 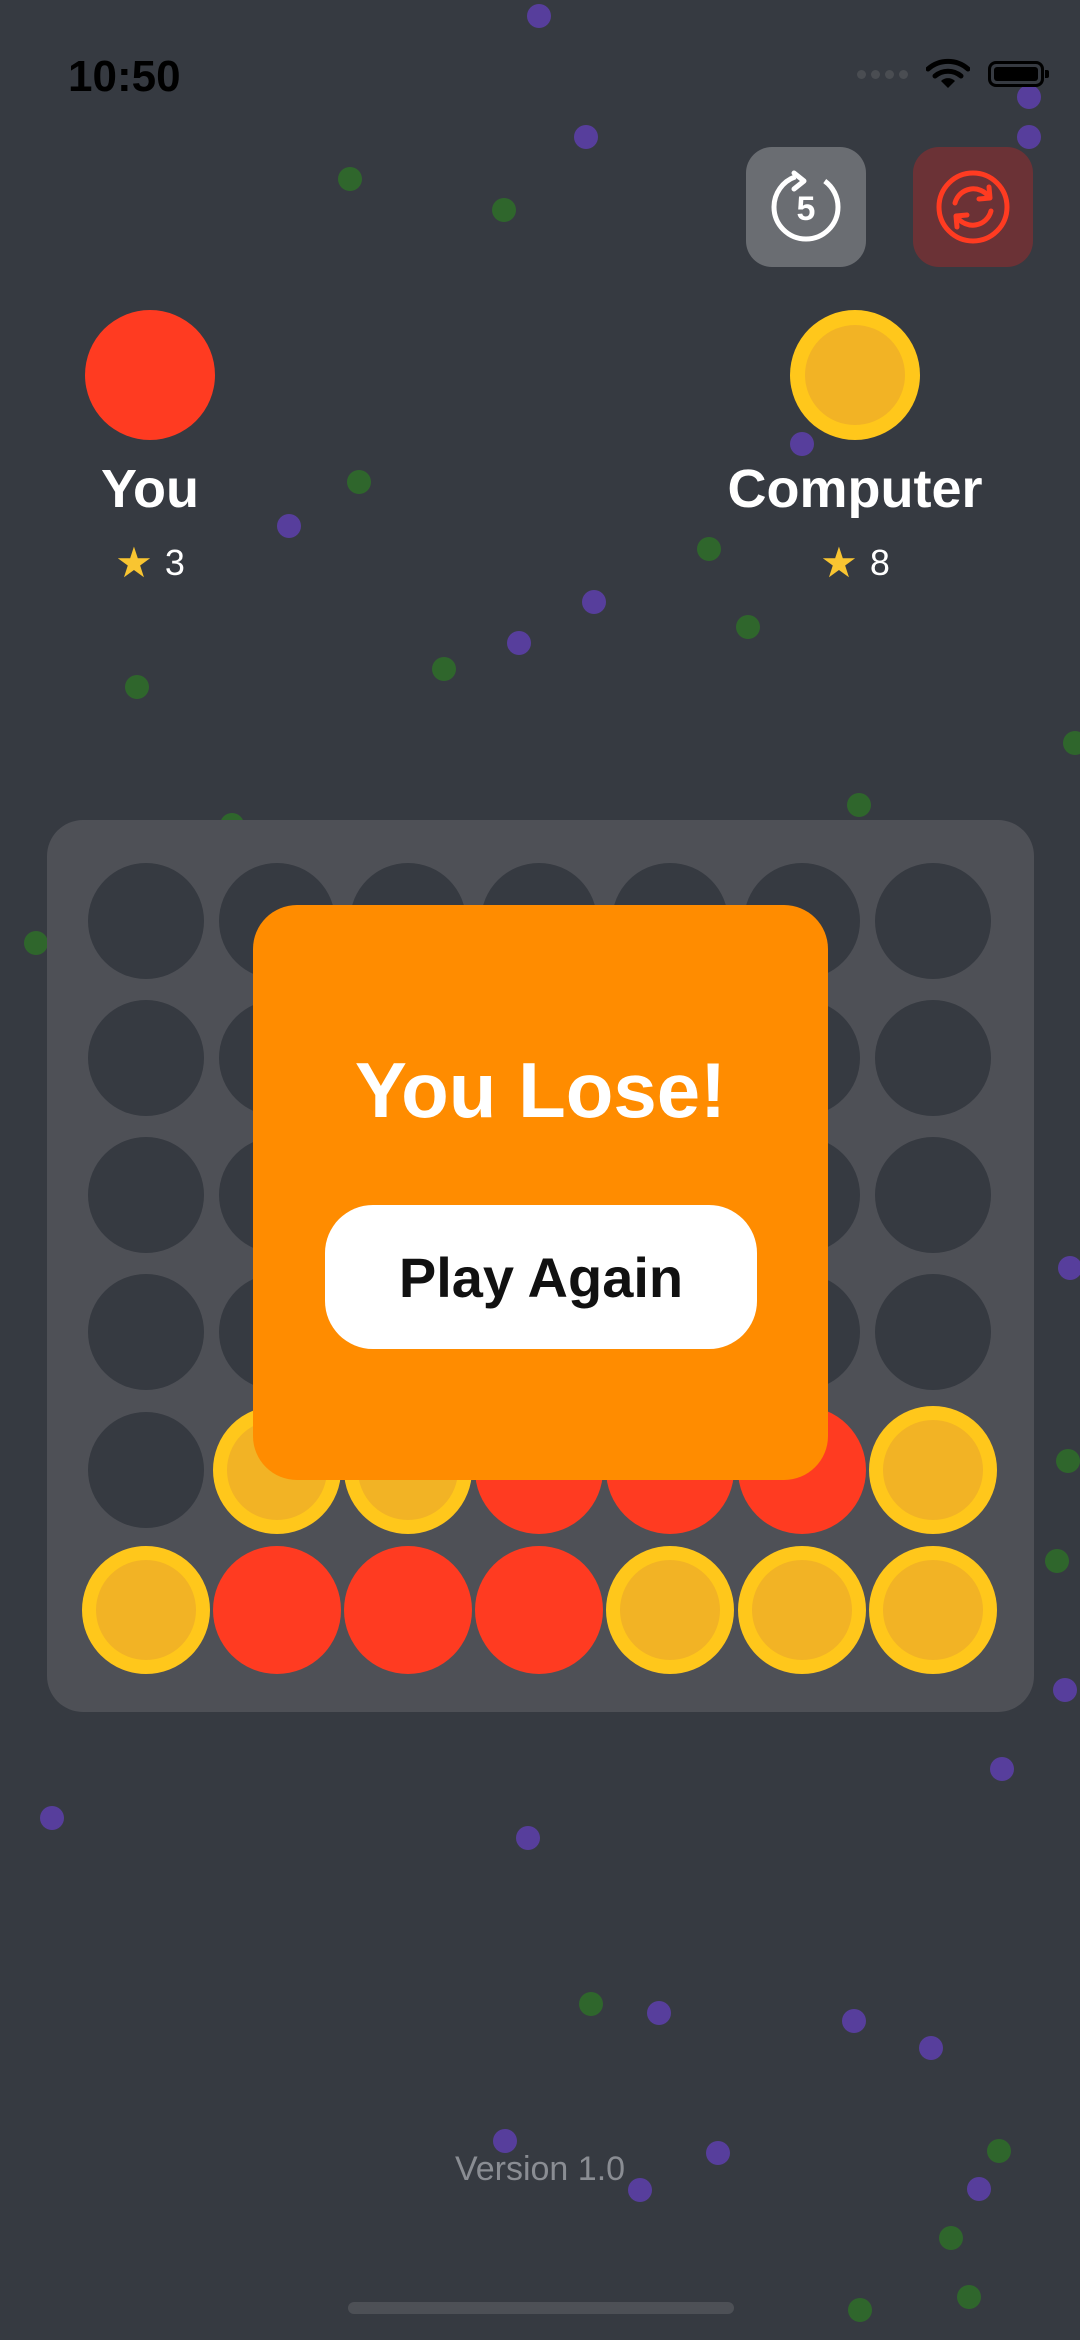 I want to click on player-computer-score: ★ 8, so click(x=855, y=563).